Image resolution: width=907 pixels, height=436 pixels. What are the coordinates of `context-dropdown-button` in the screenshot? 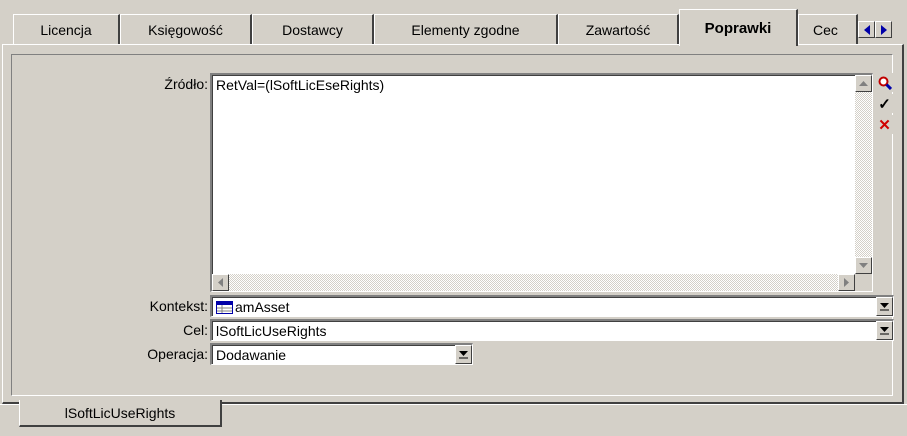 It's located at (884, 306).